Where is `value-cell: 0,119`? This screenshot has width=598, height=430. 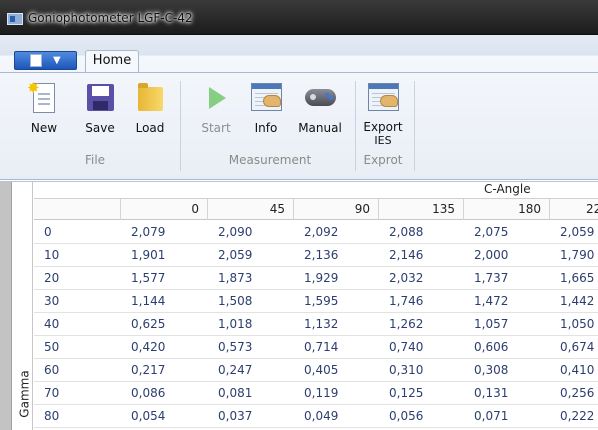
value-cell: 0,119 is located at coordinates (316, 393).